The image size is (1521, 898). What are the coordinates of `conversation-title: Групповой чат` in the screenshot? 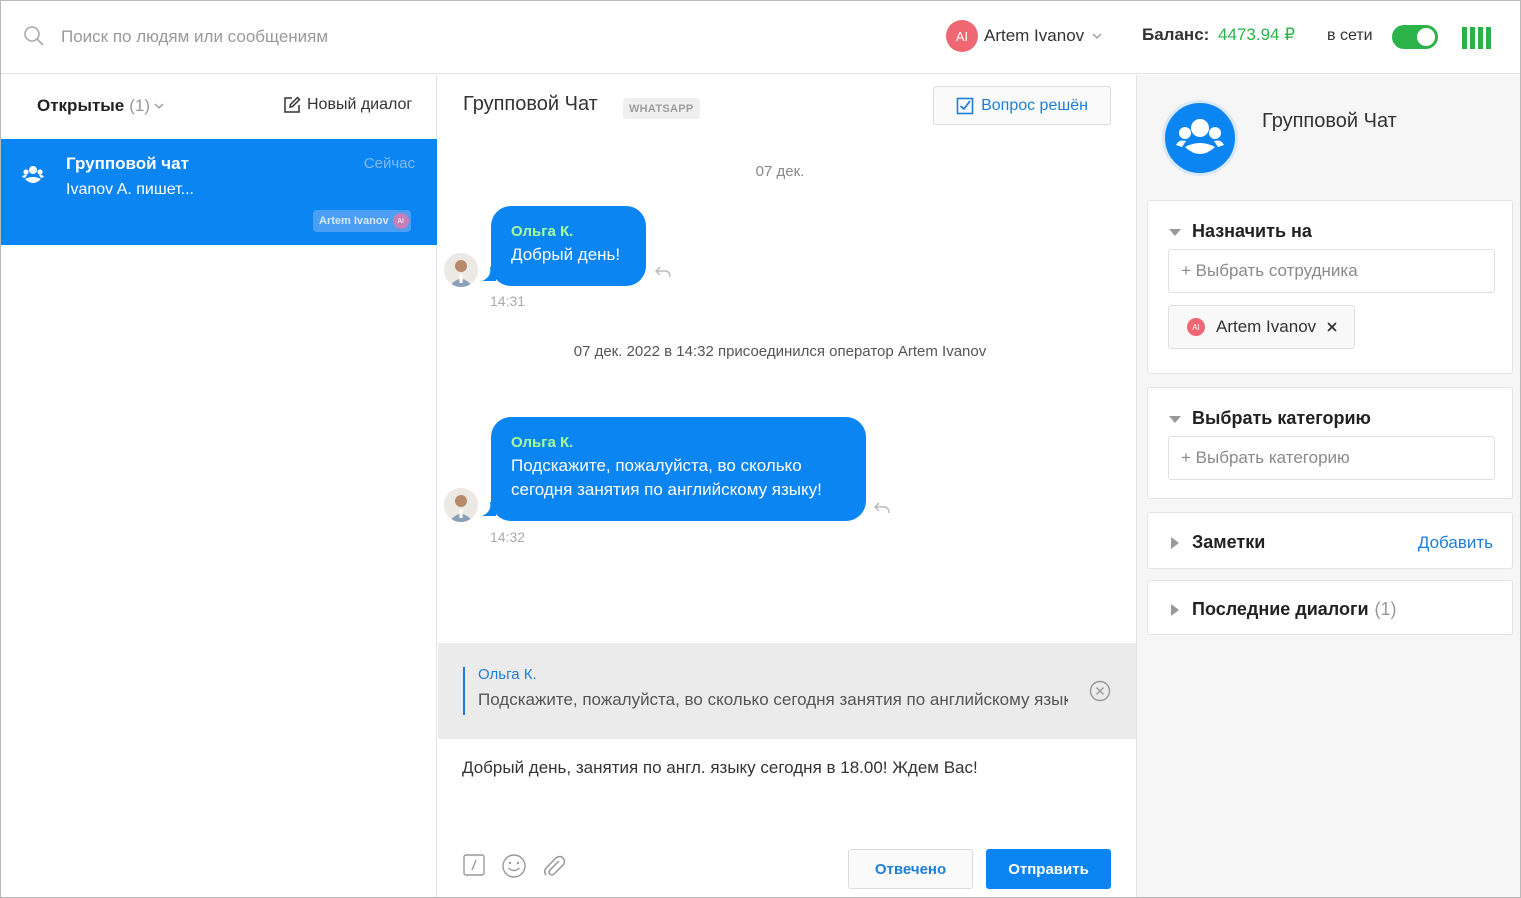 It's located at (127, 163).